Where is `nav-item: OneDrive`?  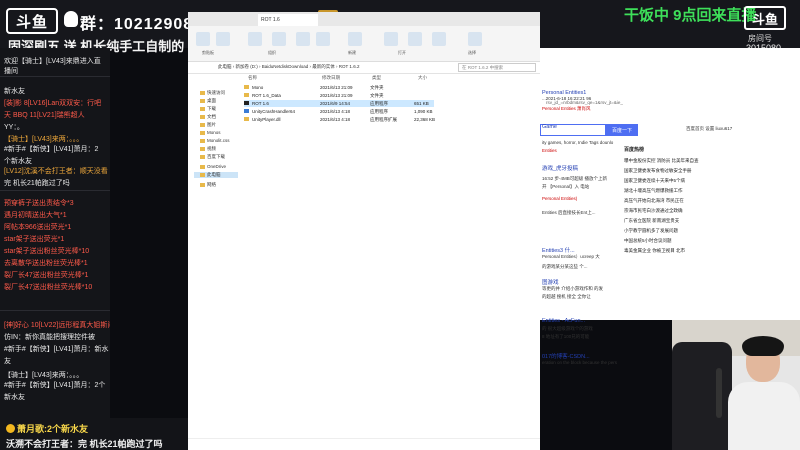 nav-item: OneDrive is located at coordinates (213, 166).